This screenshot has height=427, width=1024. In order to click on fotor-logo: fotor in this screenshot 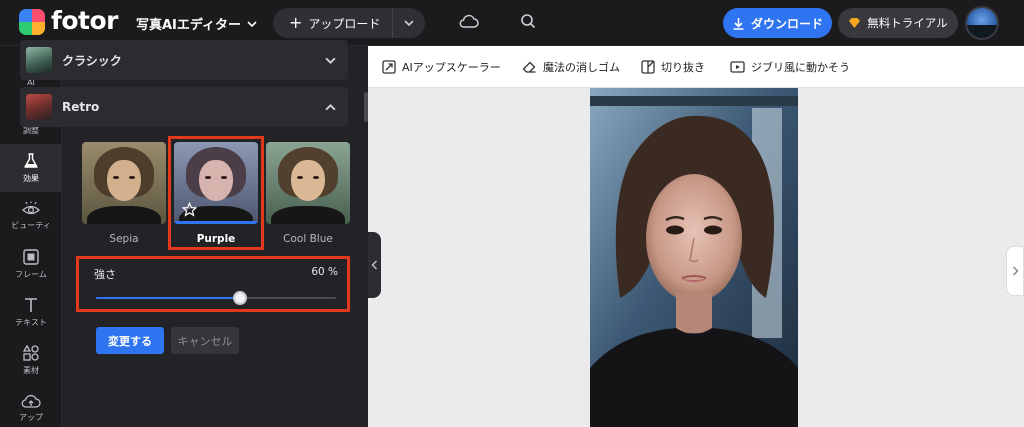, I will do `click(69, 20)`.